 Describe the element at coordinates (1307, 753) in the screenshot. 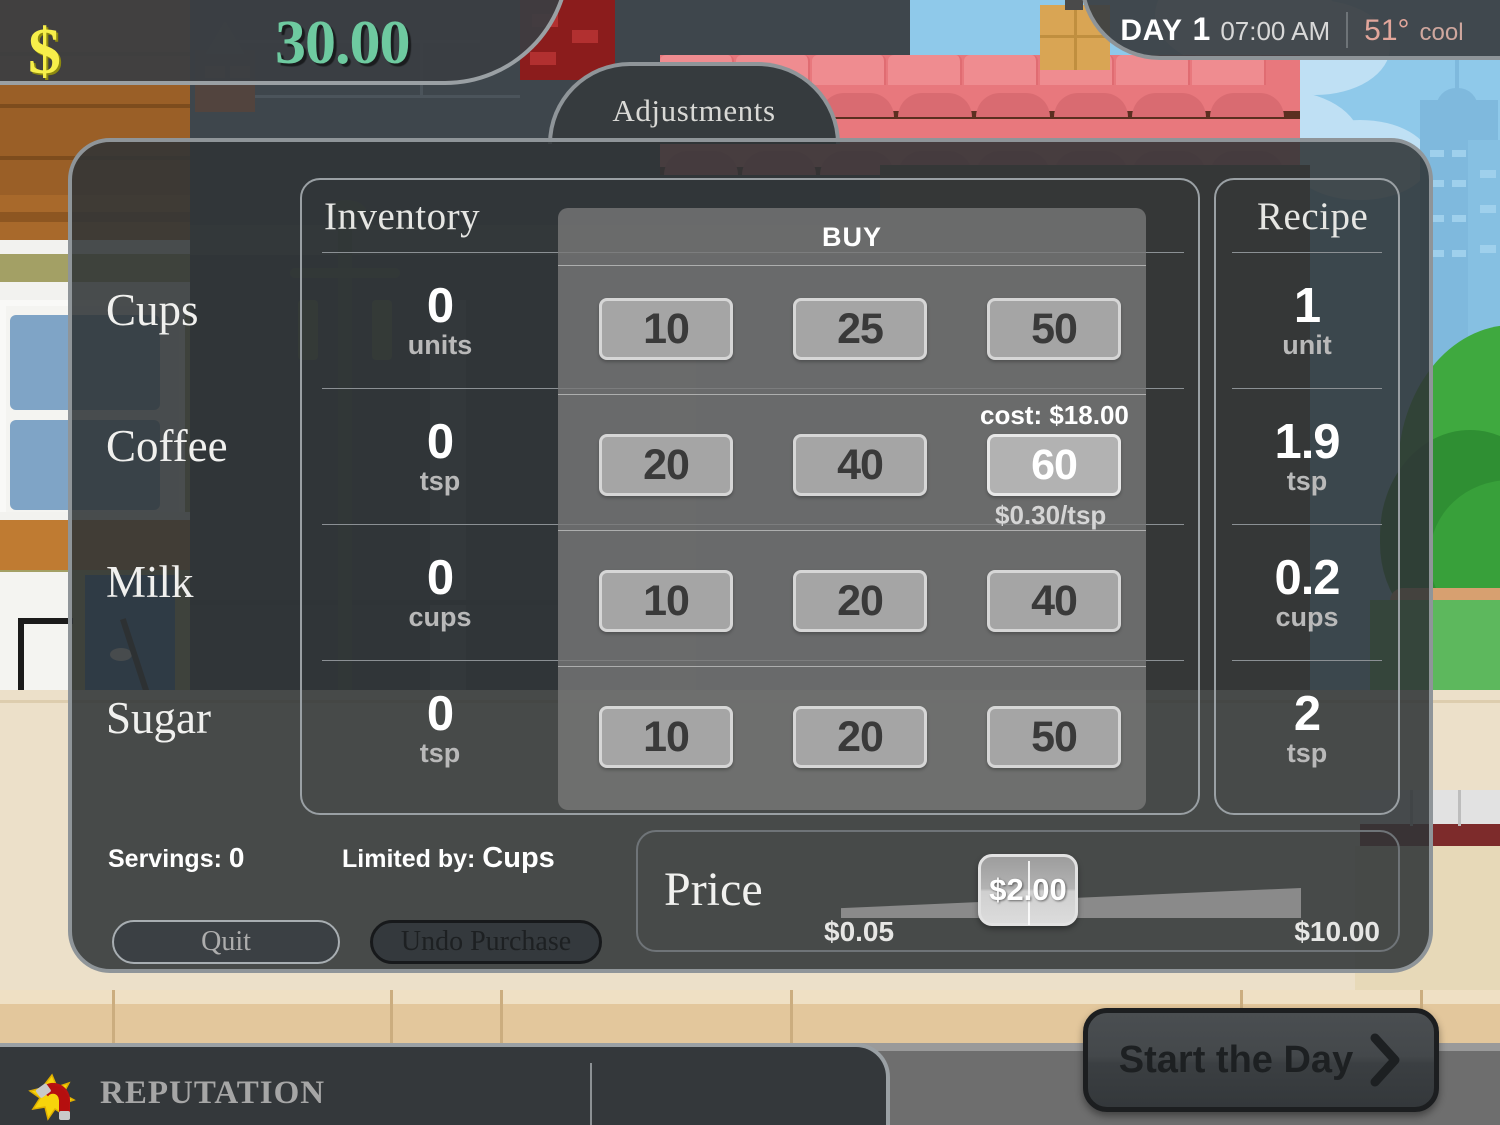

I see `recipe-sugar-unit: tsp` at that location.